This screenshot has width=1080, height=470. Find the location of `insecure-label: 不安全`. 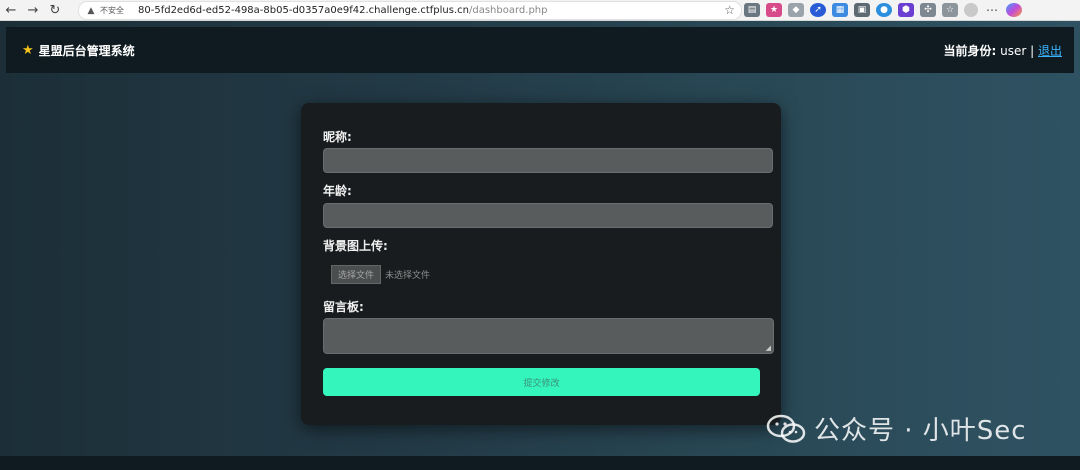

insecure-label: 不安全 is located at coordinates (112, 10).